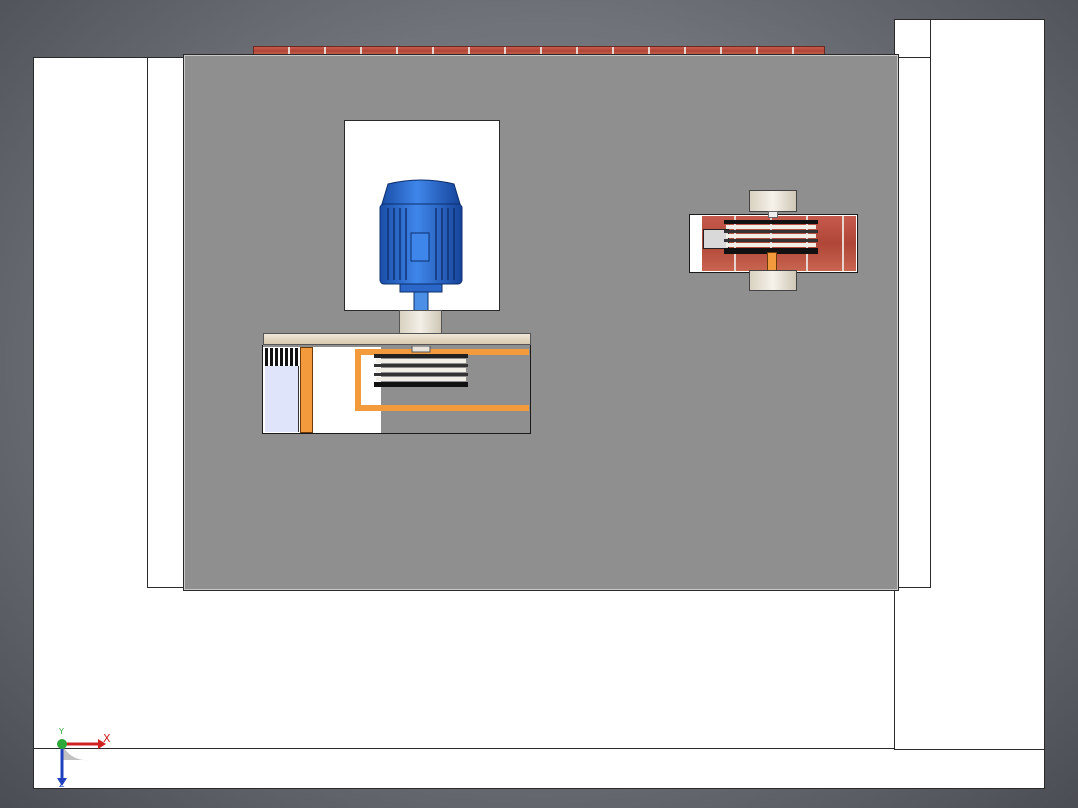 This screenshot has width=1078, height=808. I want to click on tensioner-shaft, so click(772, 262).